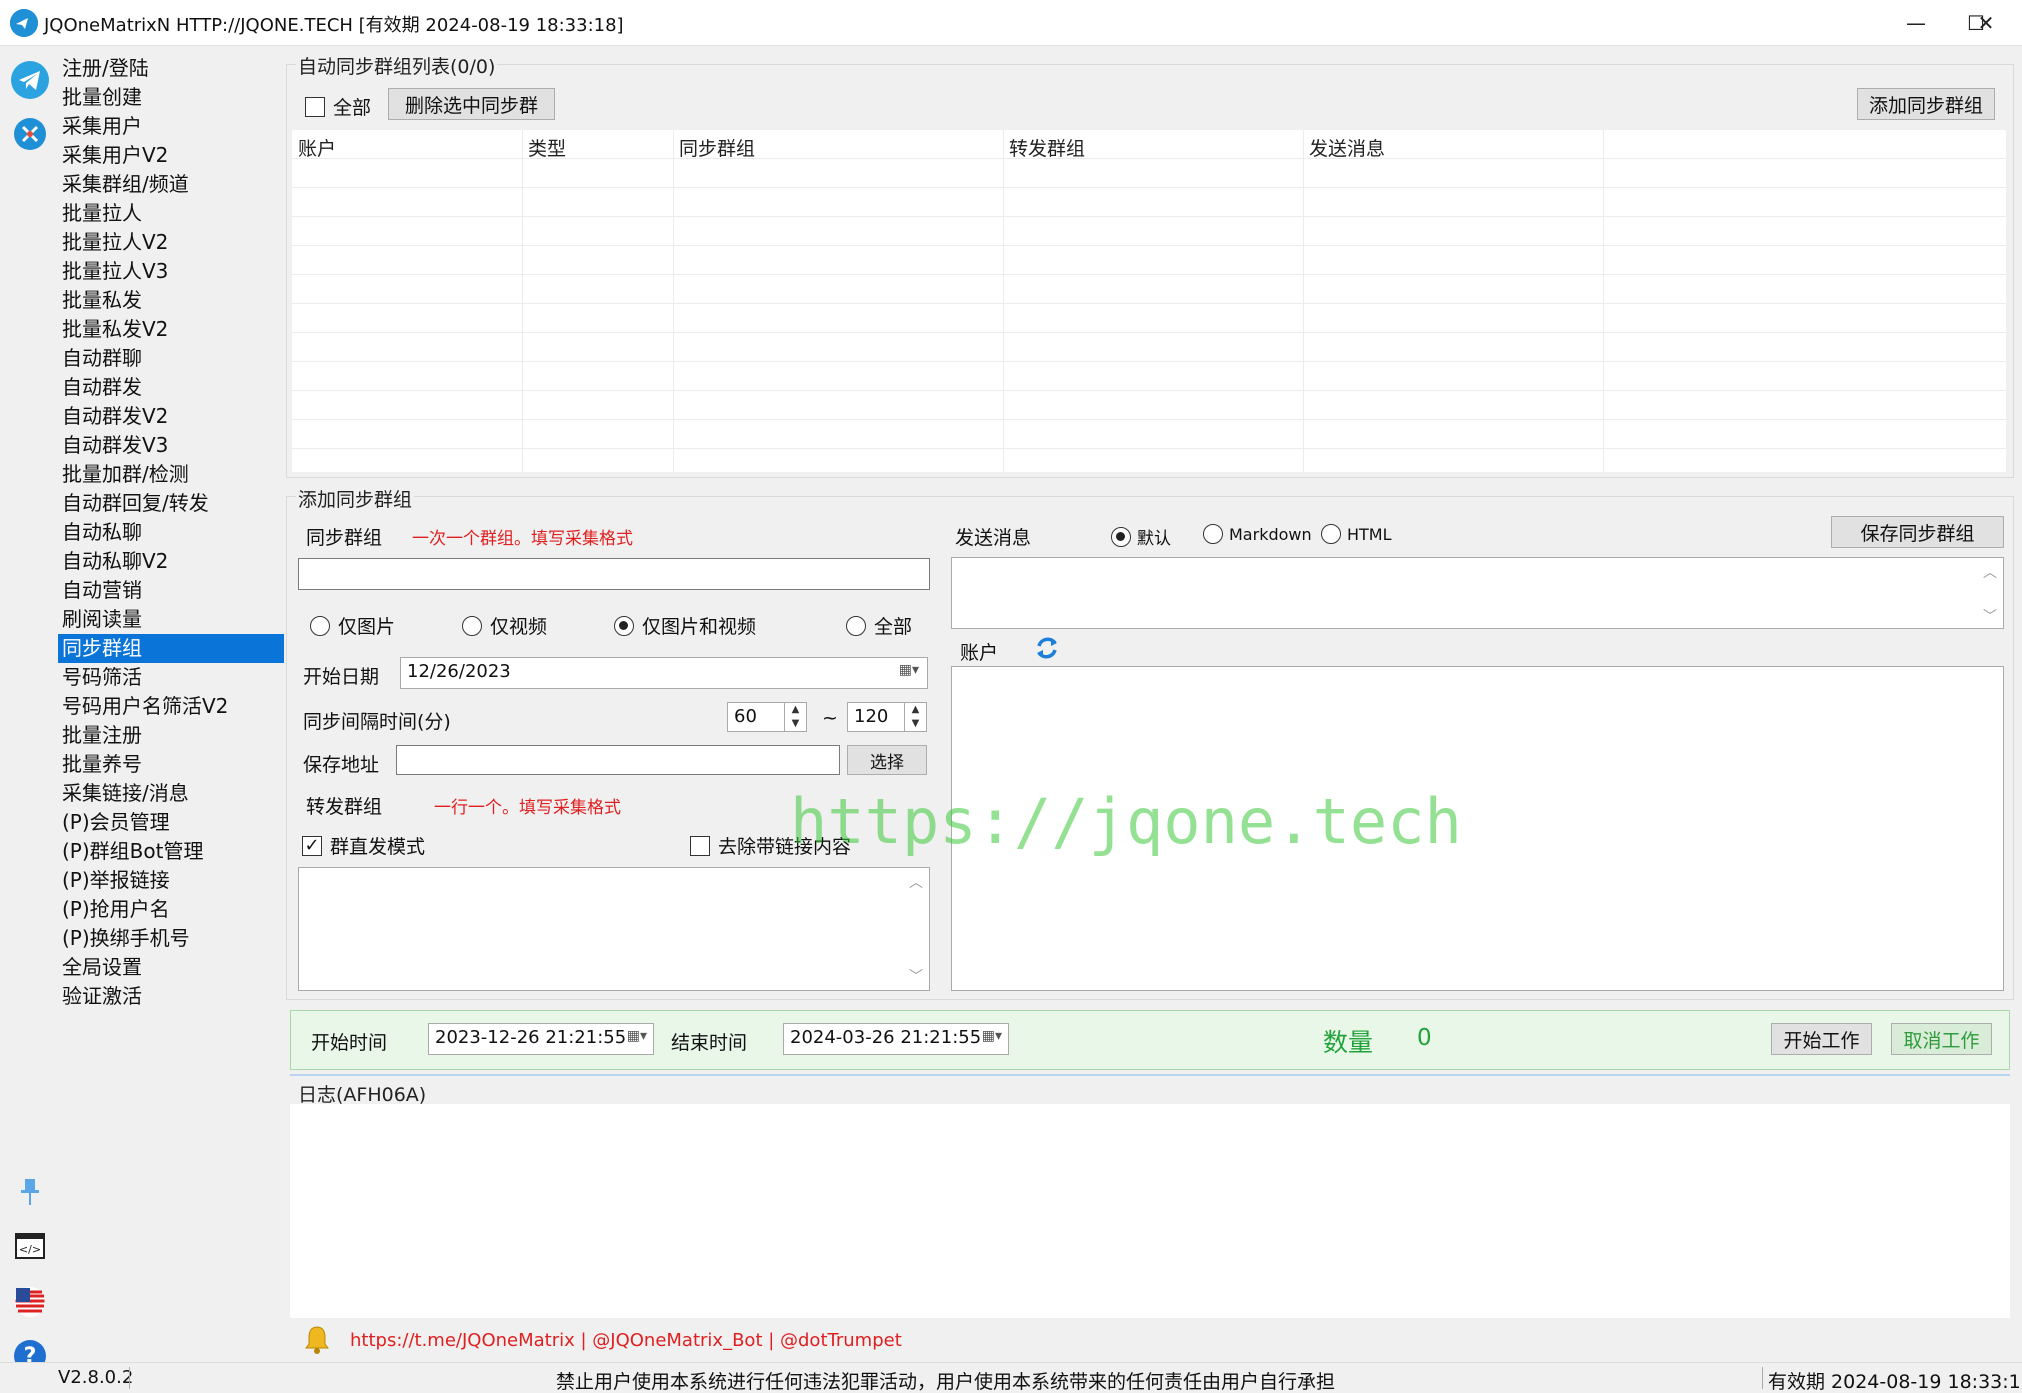 The height and width of the screenshot is (1393, 2022). Describe the element at coordinates (1213, 534) in the screenshot. I see `format-radio-markdown` at that location.